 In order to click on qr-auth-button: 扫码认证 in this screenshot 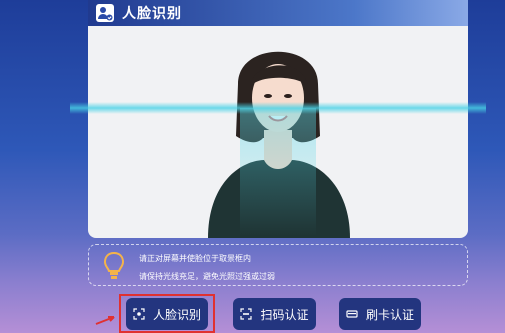, I will do `click(274, 314)`.